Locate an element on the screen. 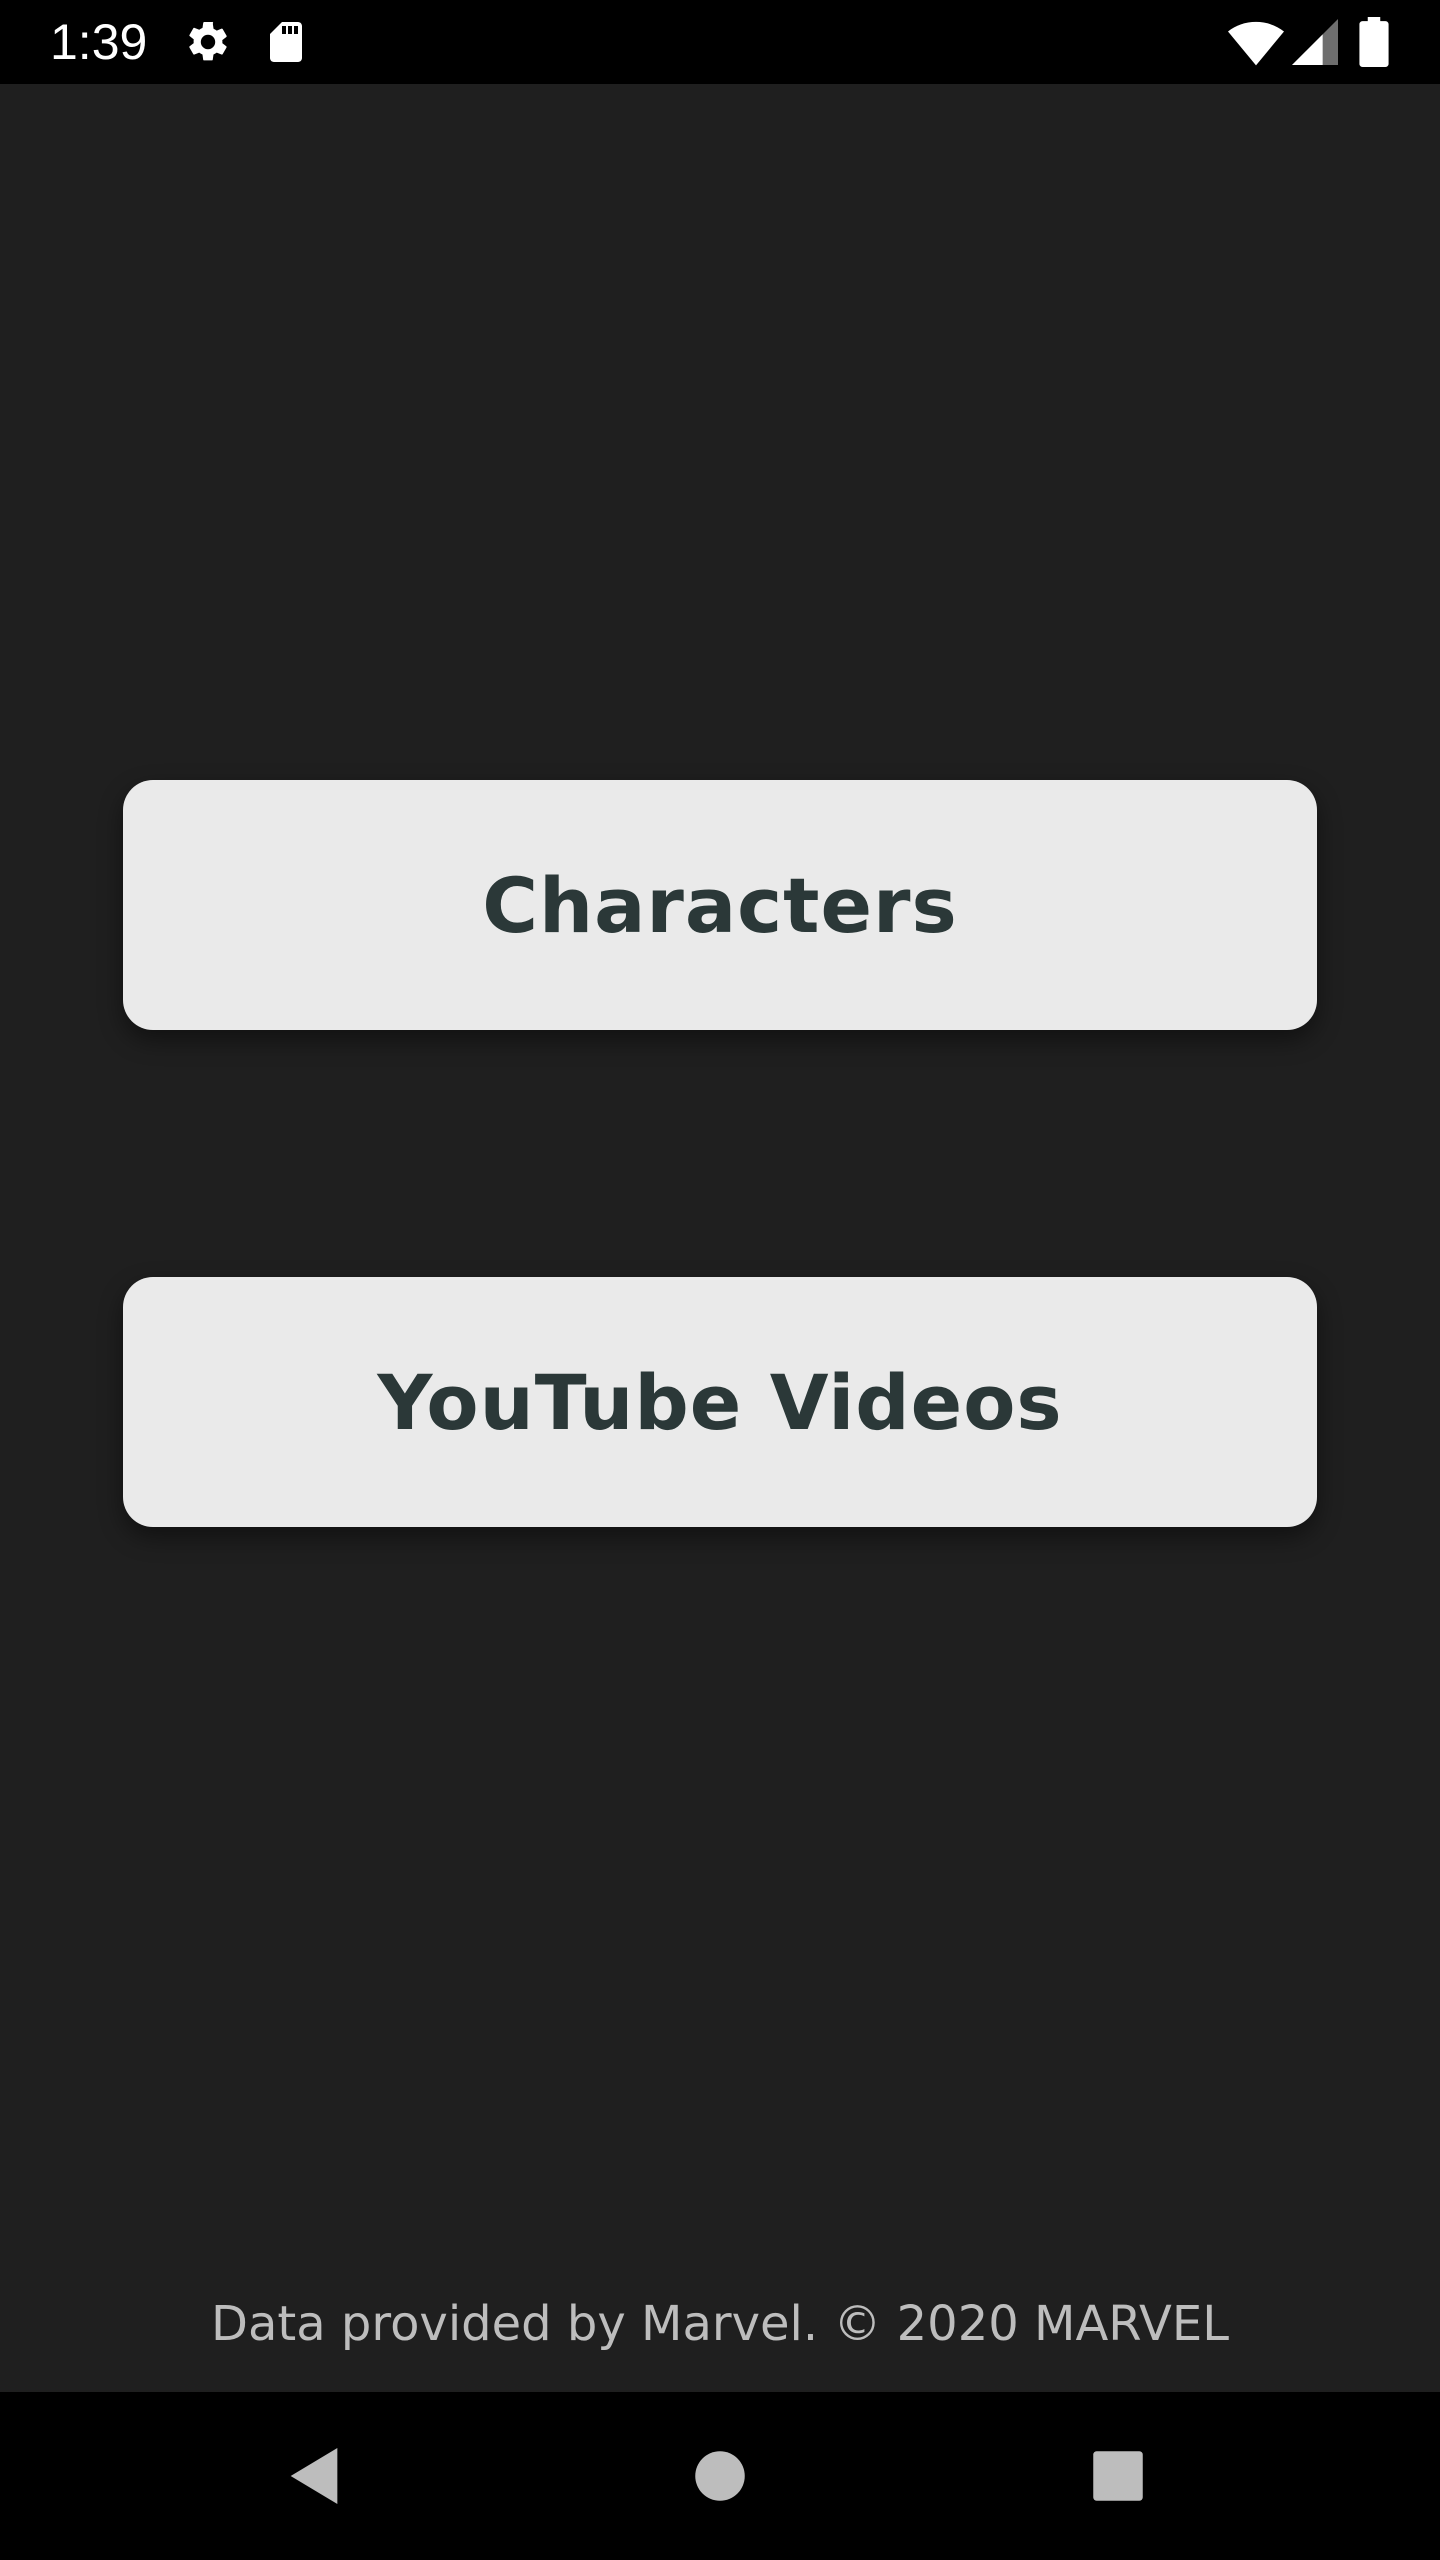 This screenshot has height=2560, width=1440. characters-button-label: Characters is located at coordinates (720, 905).